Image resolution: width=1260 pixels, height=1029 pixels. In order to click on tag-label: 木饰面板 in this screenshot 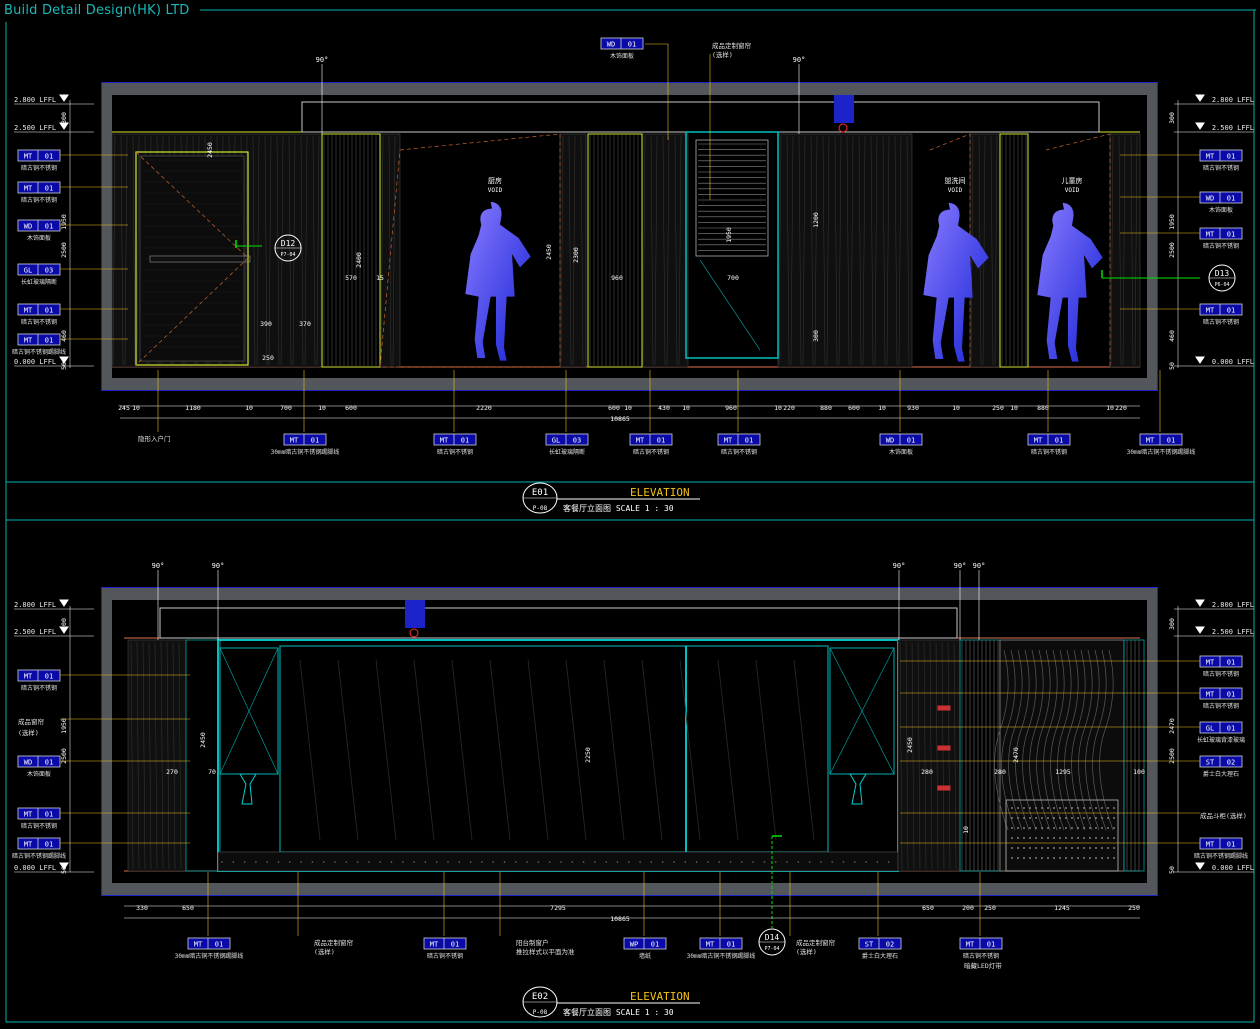, I will do `click(39, 238)`.